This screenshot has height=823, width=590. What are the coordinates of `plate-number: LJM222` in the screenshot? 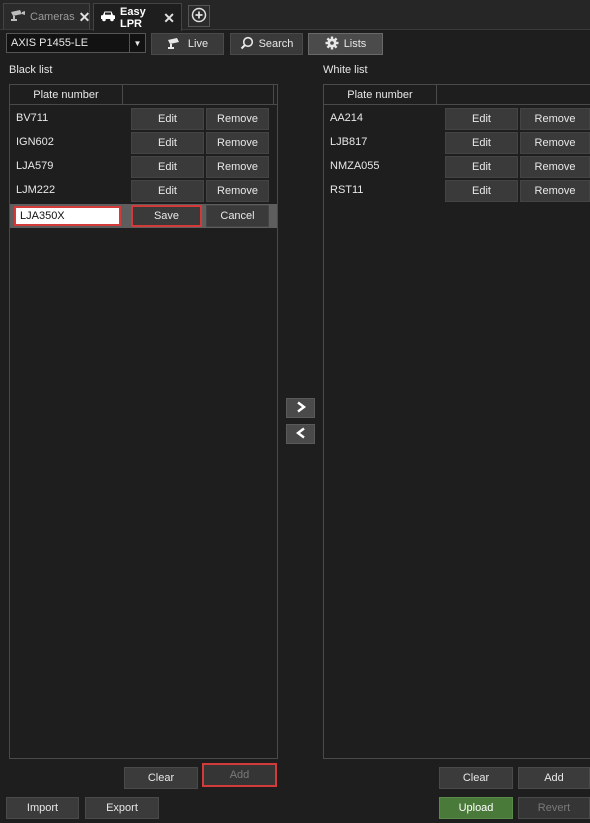 It's located at (36, 190).